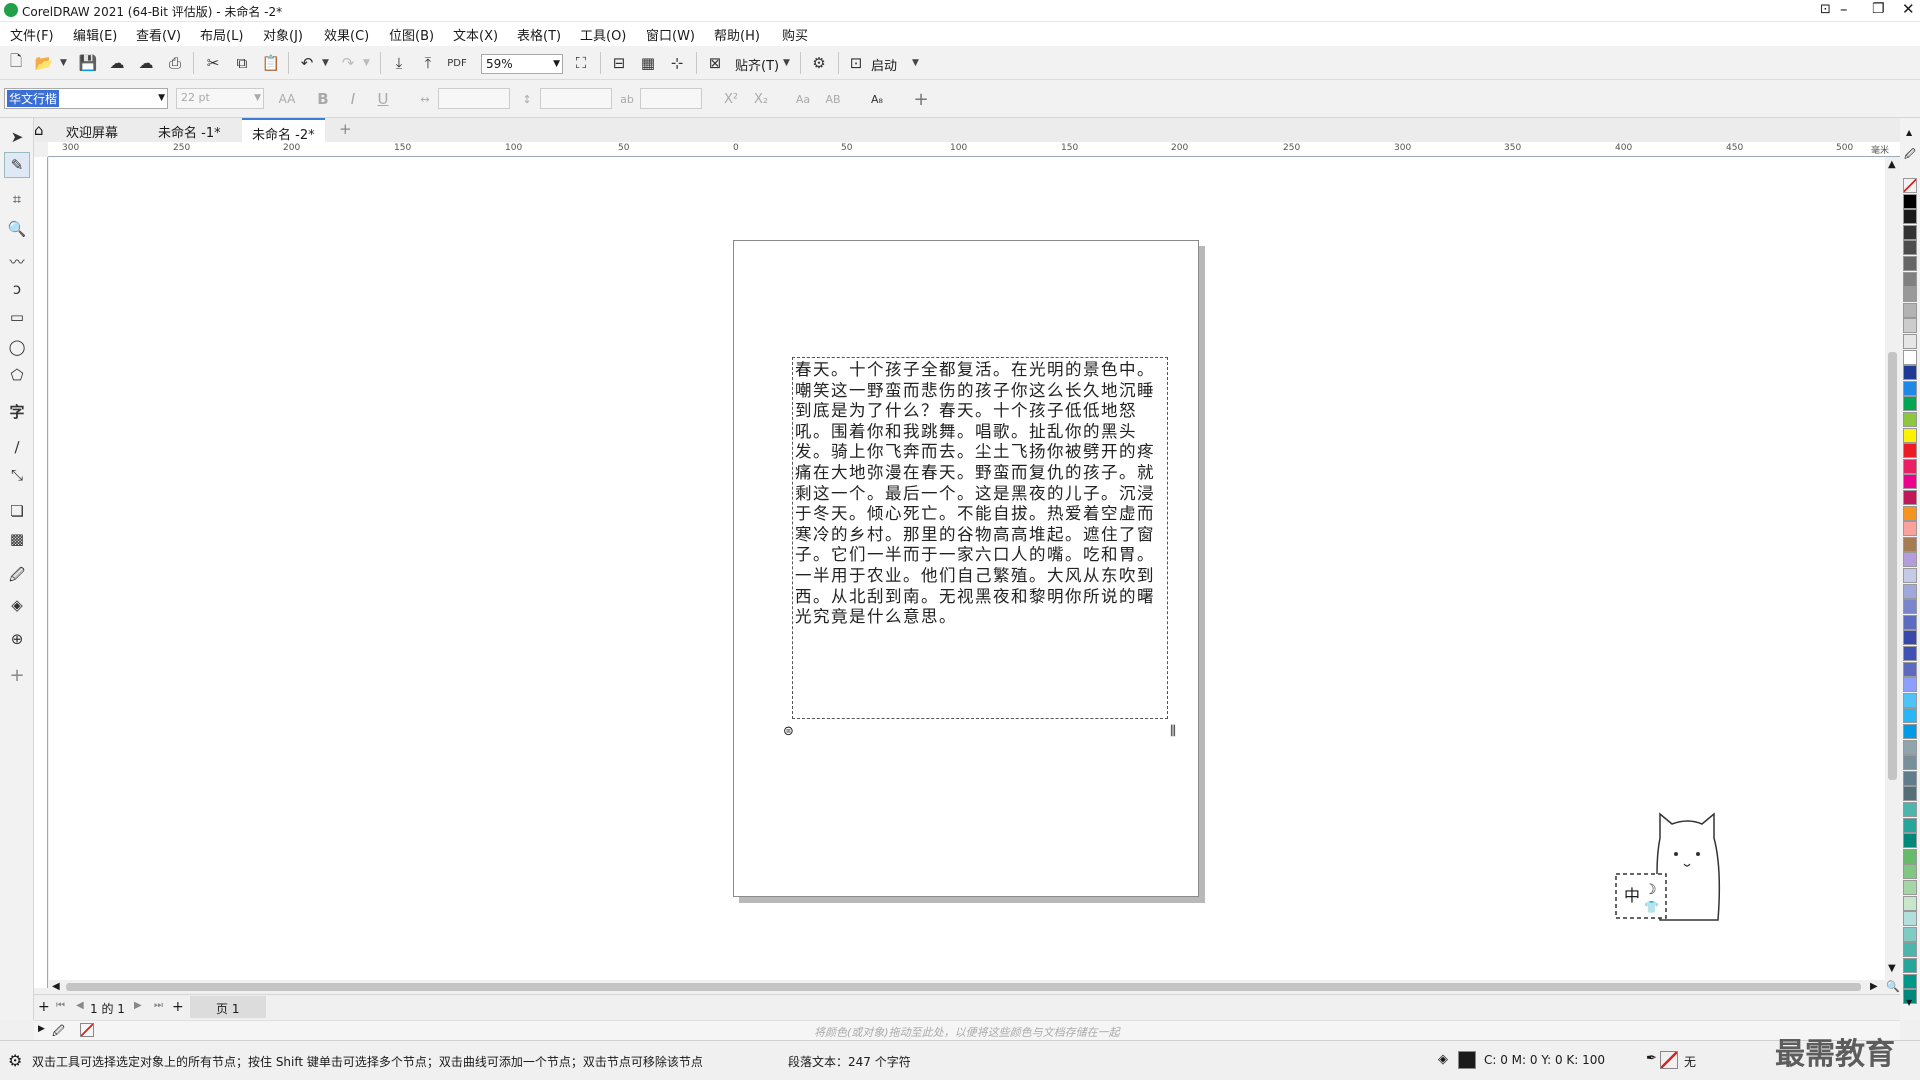  I want to click on snap-to-dropdown: 贴齐(T), so click(757, 64).